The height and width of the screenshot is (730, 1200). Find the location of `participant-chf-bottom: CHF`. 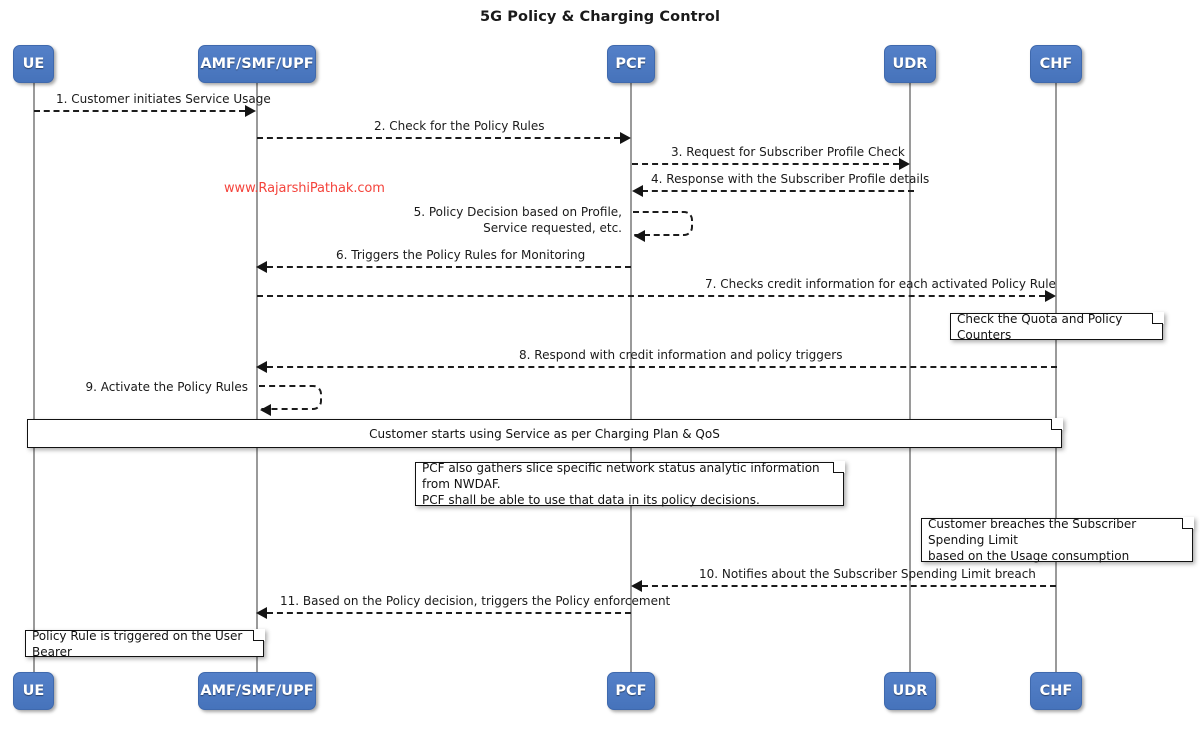

participant-chf-bottom: CHF is located at coordinates (1056, 691).